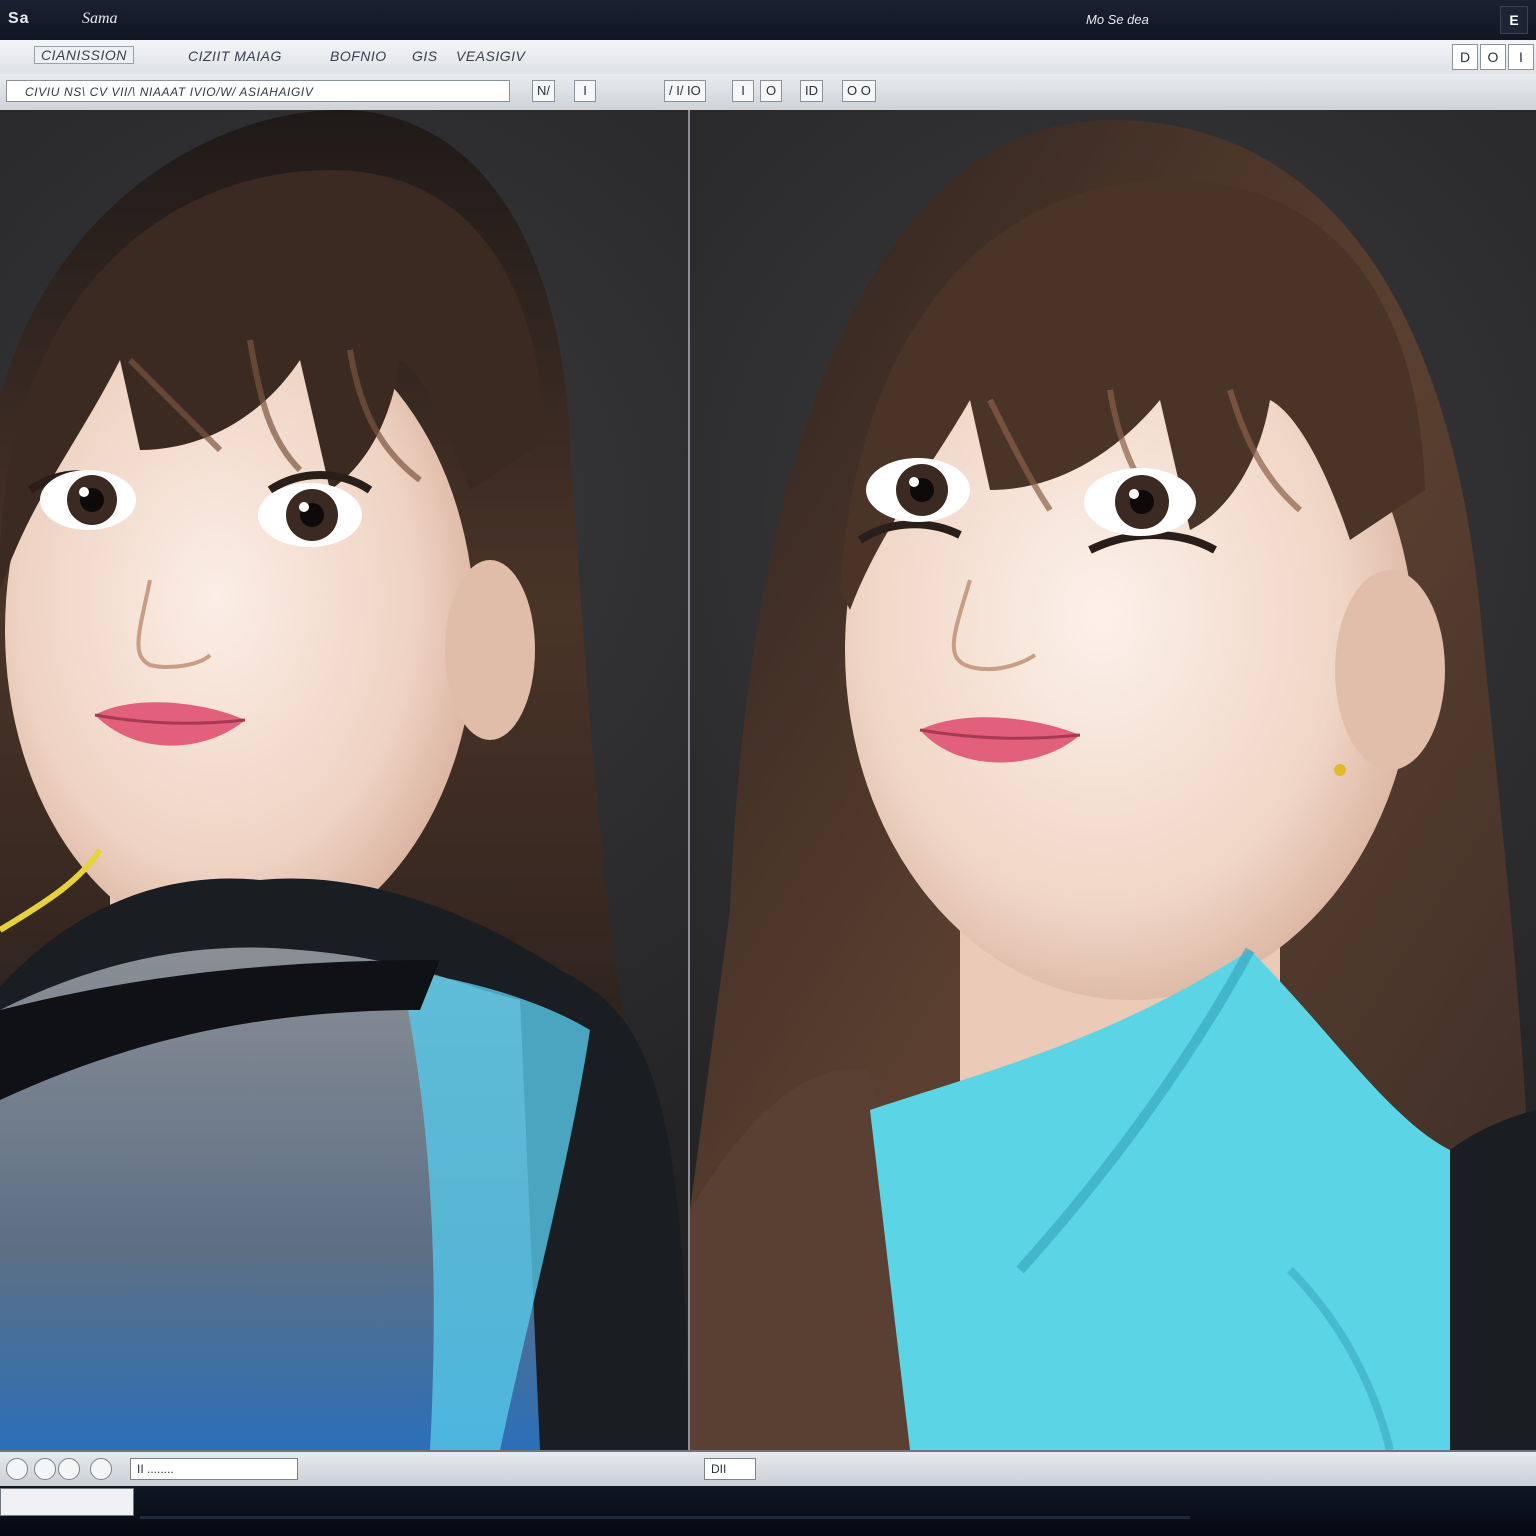  I want to click on menu-item-2: CIZIIT MAIAG, so click(235, 56).